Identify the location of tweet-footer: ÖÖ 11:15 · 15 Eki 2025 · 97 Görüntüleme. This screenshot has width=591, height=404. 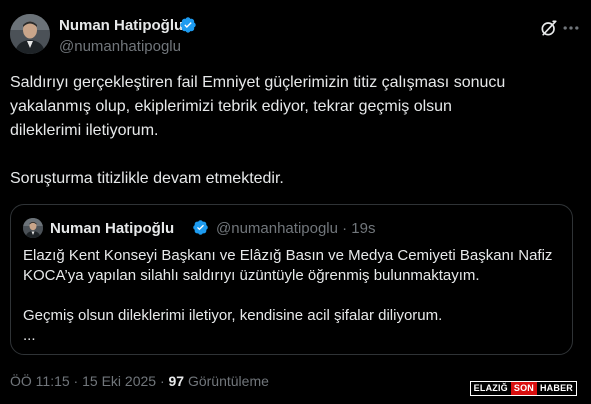
(139, 381).